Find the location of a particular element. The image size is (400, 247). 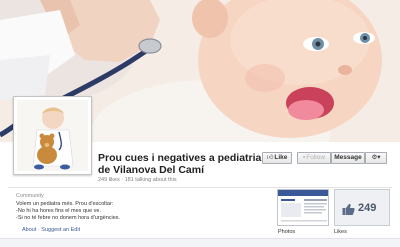

about-line: -No hi ha hores fins el mes que ve. is located at coordinates (58, 211).